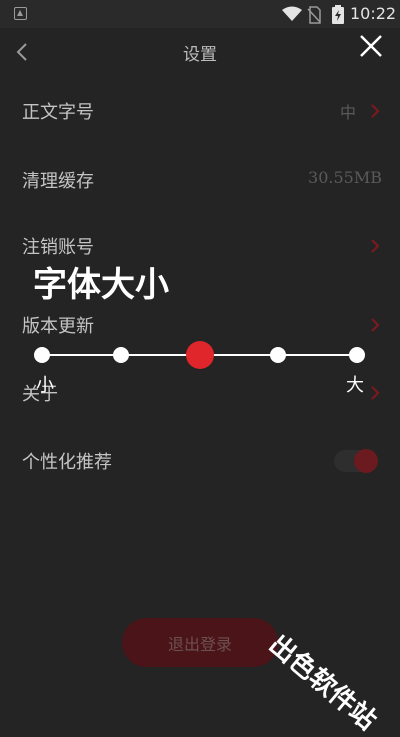 Image resolution: width=400 pixels, height=737 pixels. What do you see at coordinates (58, 247) in the screenshot?
I see `row-label: 注销账号` at bounding box center [58, 247].